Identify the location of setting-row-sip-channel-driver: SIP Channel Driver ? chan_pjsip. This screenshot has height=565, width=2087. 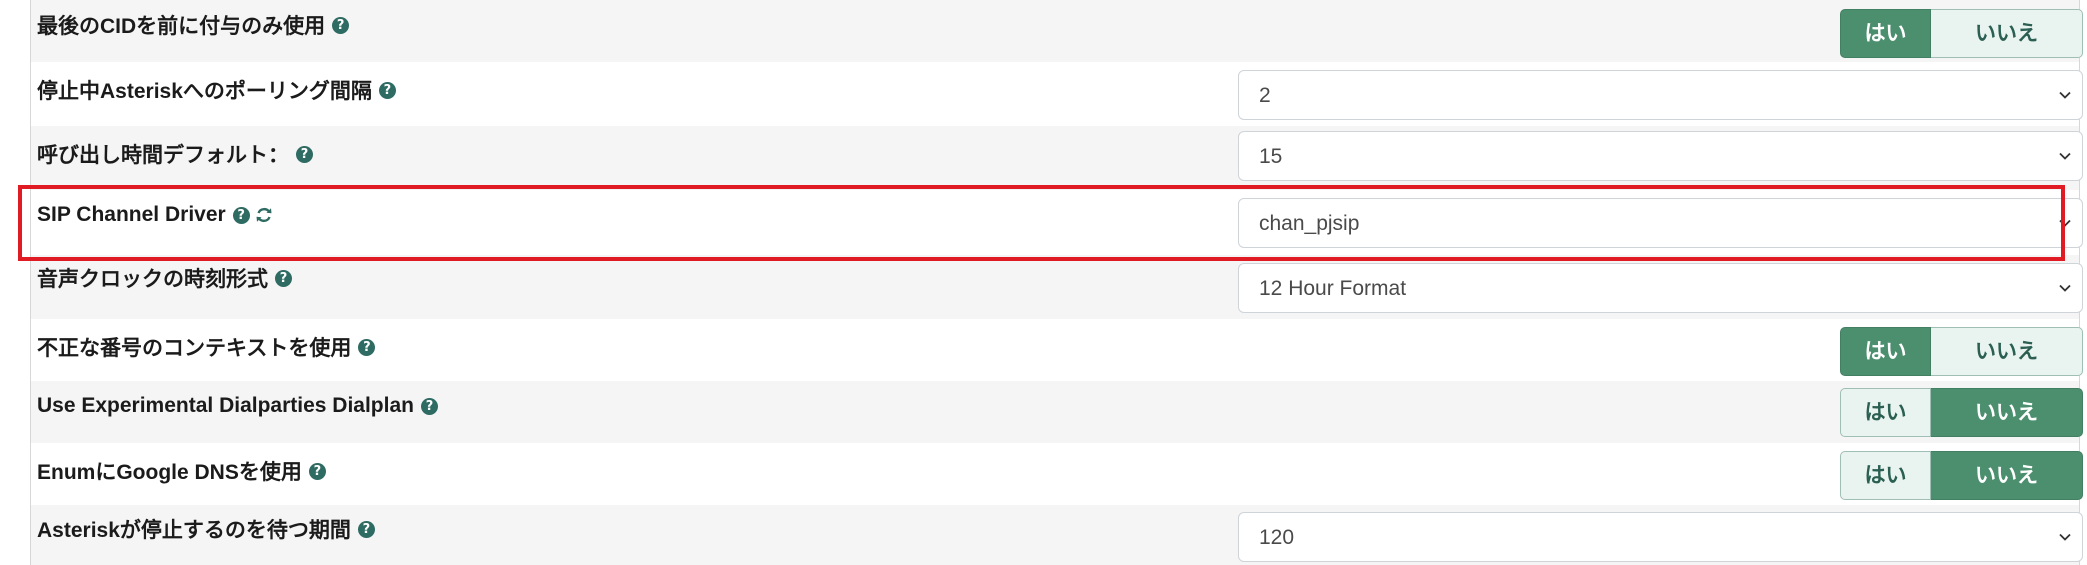
(1057, 222).